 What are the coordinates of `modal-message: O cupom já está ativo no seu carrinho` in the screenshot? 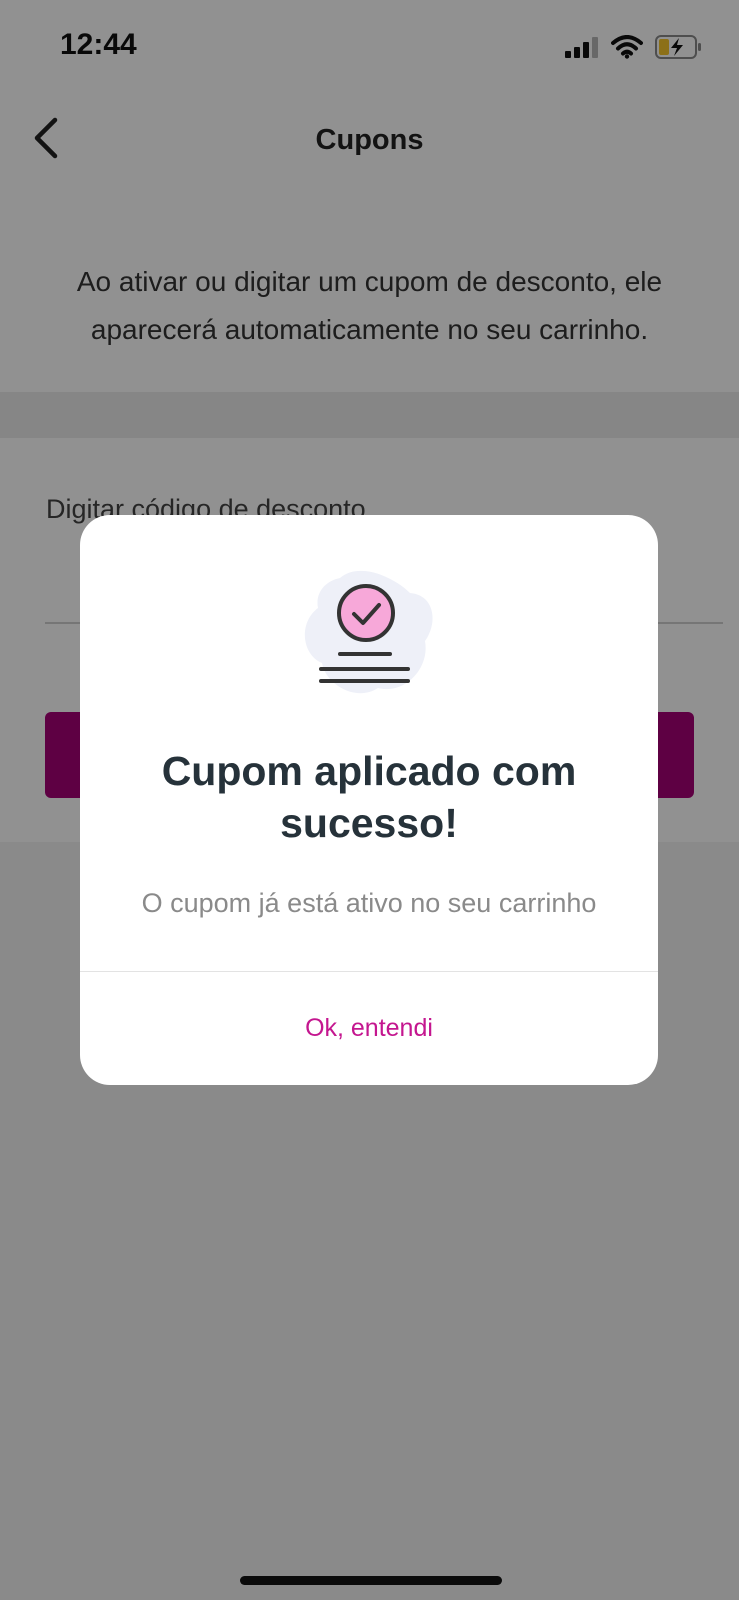 It's located at (369, 903).